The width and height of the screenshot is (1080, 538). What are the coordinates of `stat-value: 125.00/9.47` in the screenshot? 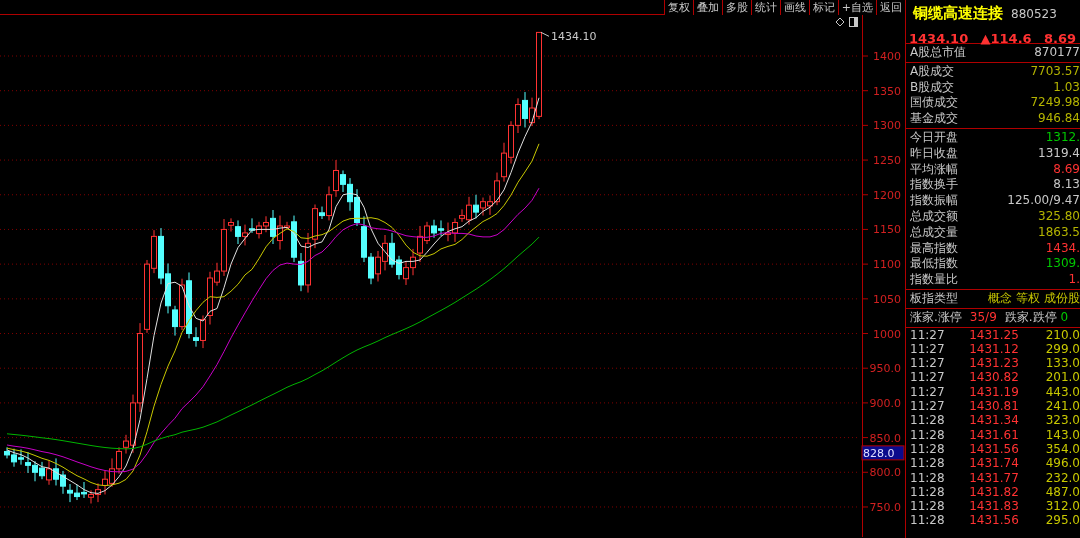 It's located at (1043, 201).